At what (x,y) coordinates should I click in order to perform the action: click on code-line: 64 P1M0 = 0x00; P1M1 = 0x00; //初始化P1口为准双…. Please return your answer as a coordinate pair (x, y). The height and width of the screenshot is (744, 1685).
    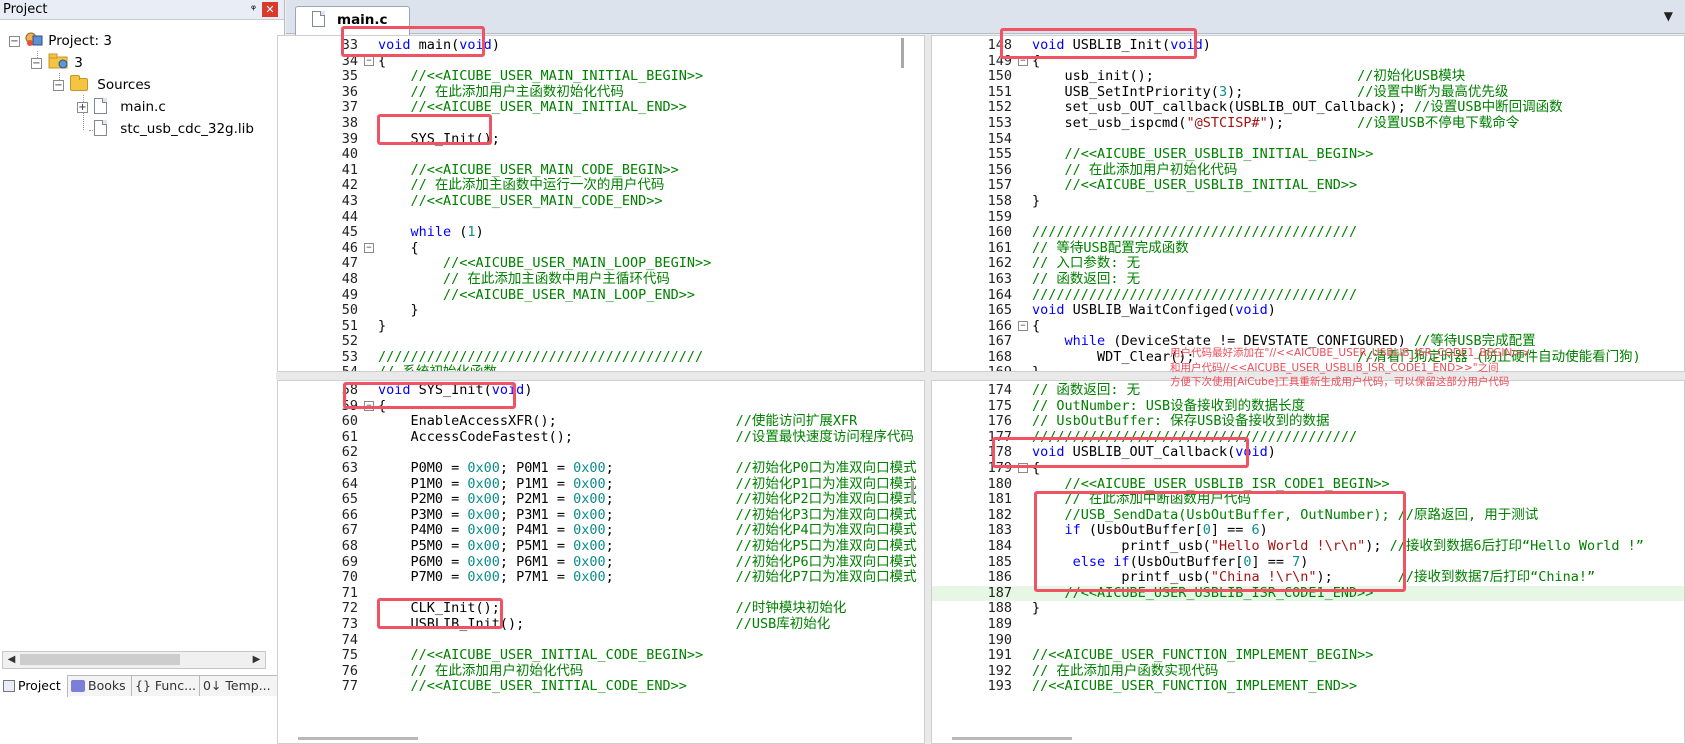
    Looking at the image, I should click on (601, 484).